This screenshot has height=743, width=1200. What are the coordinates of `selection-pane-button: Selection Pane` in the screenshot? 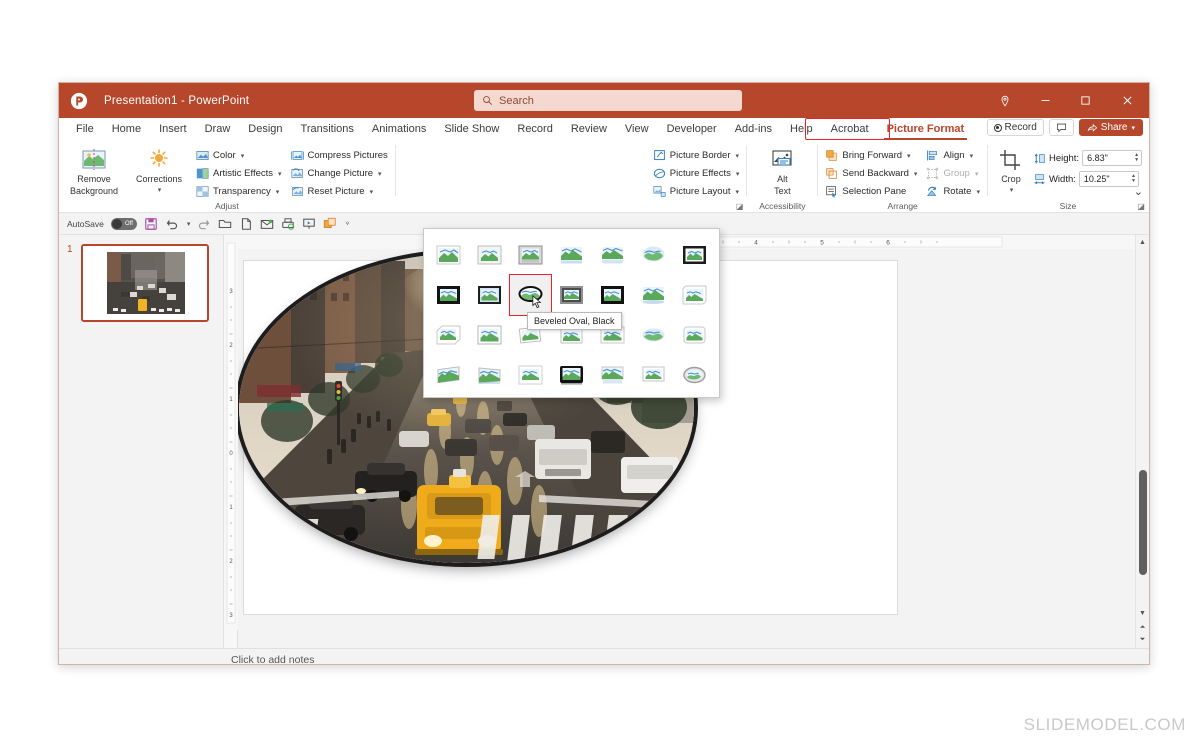 It's located at (871, 191).